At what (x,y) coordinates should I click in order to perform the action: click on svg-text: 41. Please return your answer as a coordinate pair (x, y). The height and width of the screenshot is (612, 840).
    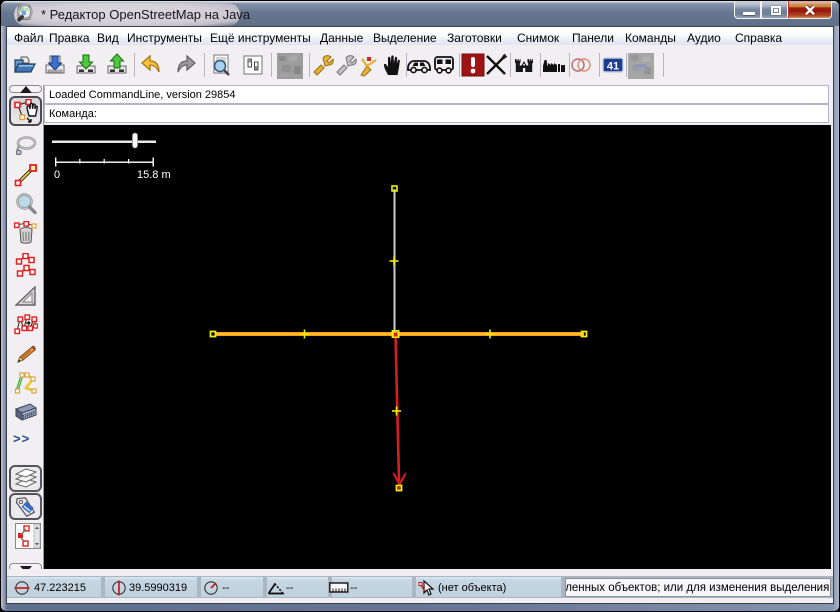
    Looking at the image, I should click on (613, 67).